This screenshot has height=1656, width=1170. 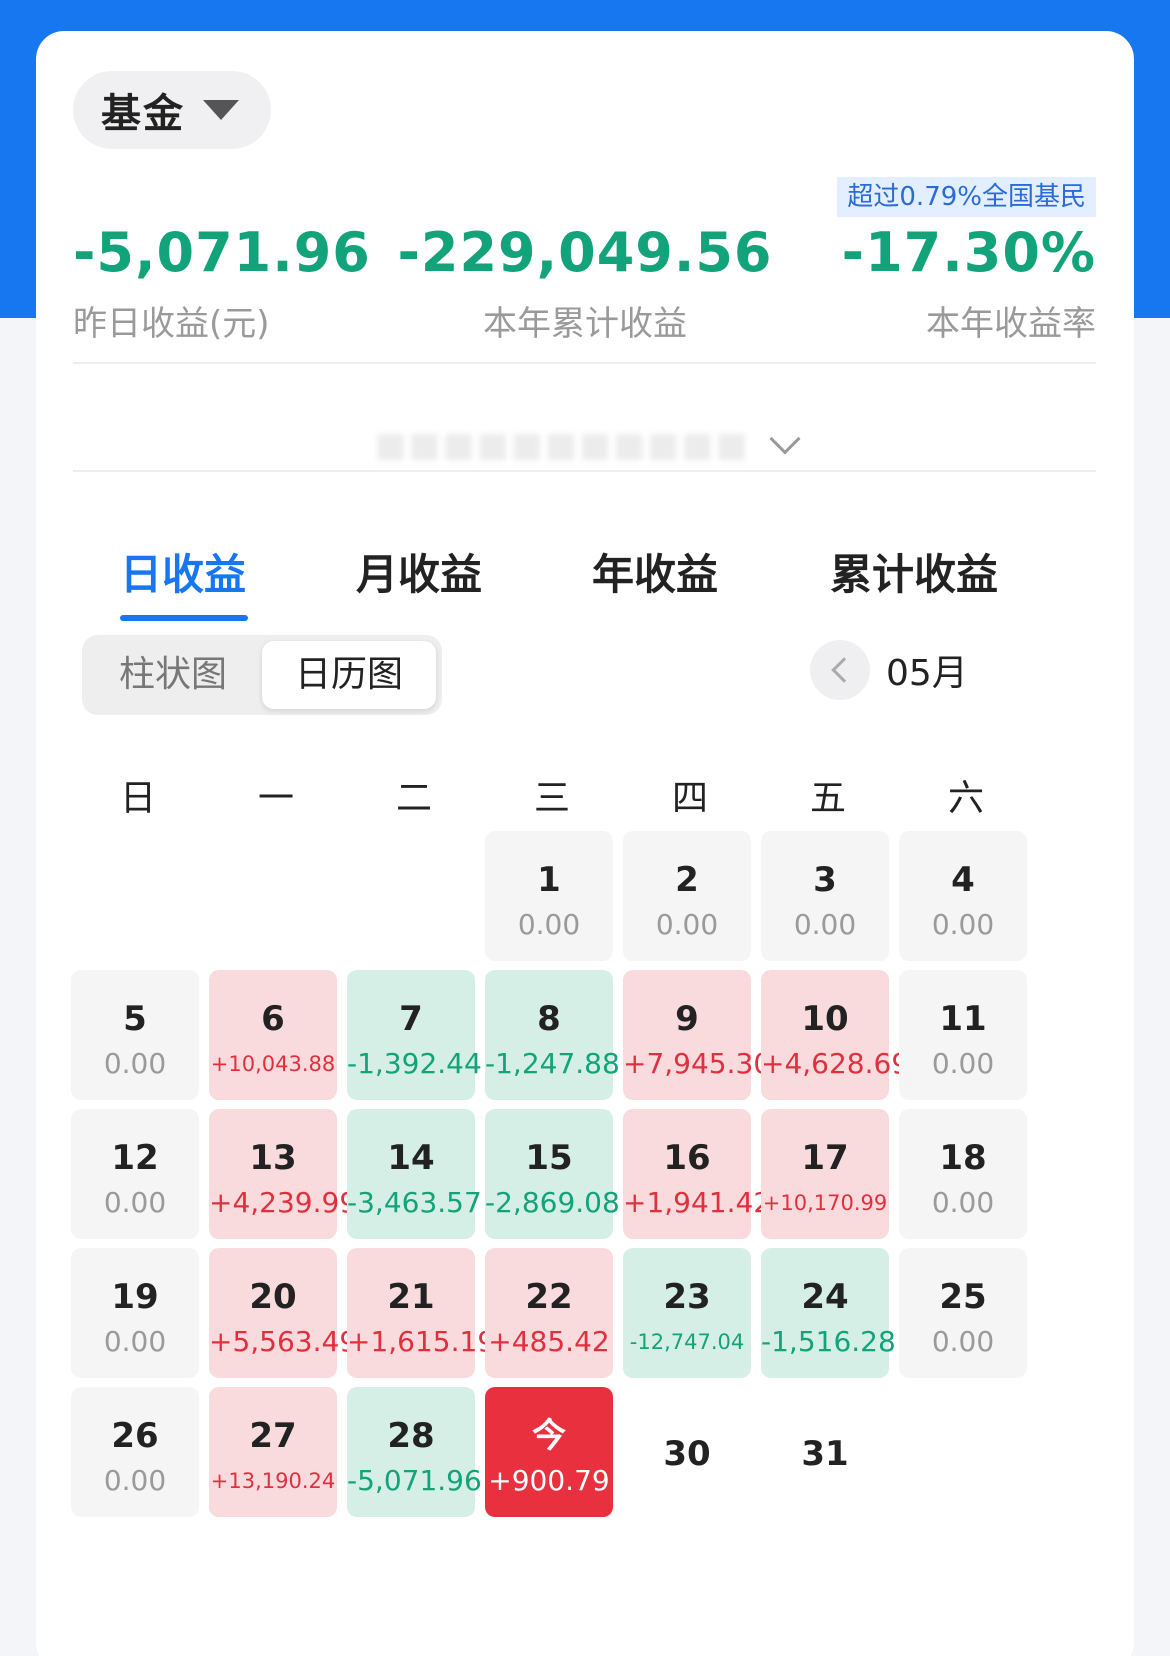 I want to click on stat-value: -17.30%, so click(x=968, y=252).